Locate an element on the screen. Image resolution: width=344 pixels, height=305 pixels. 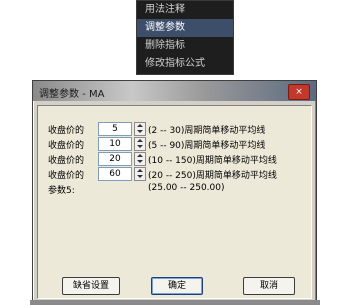
param-value-input: 10 is located at coordinates (115, 144).